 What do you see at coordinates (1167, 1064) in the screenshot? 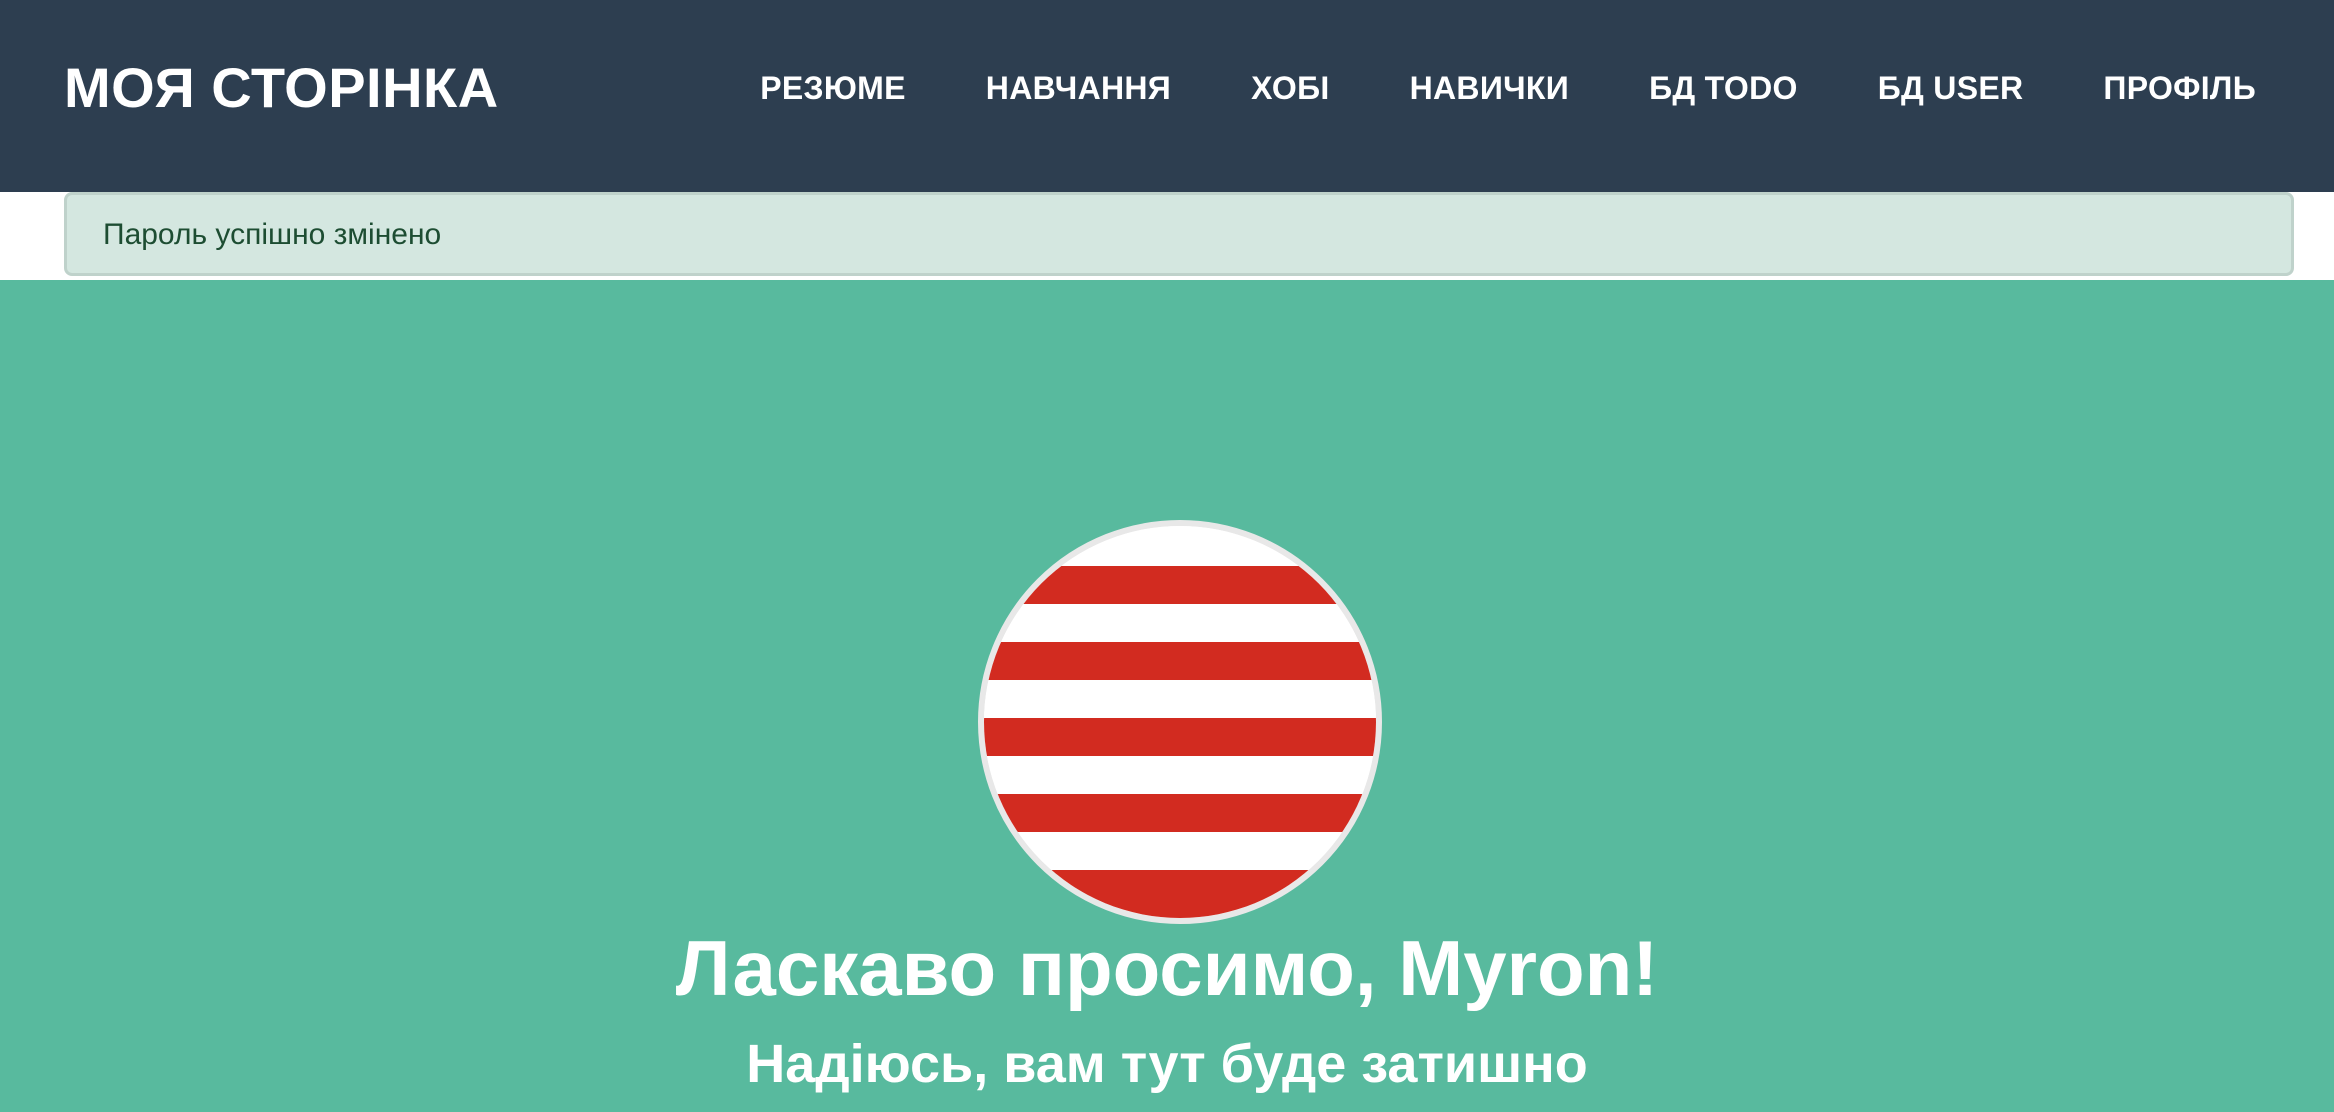
I see `welcome-subtitle: Надіюсь, вам тут буде затишно` at bounding box center [1167, 1064].